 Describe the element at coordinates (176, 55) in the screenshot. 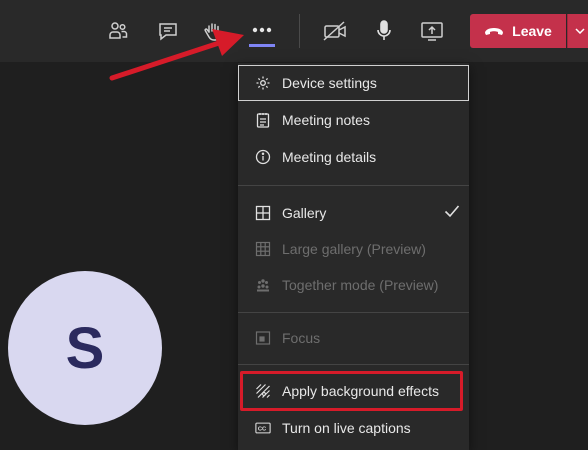

I see `annotation-arrow` at that location.